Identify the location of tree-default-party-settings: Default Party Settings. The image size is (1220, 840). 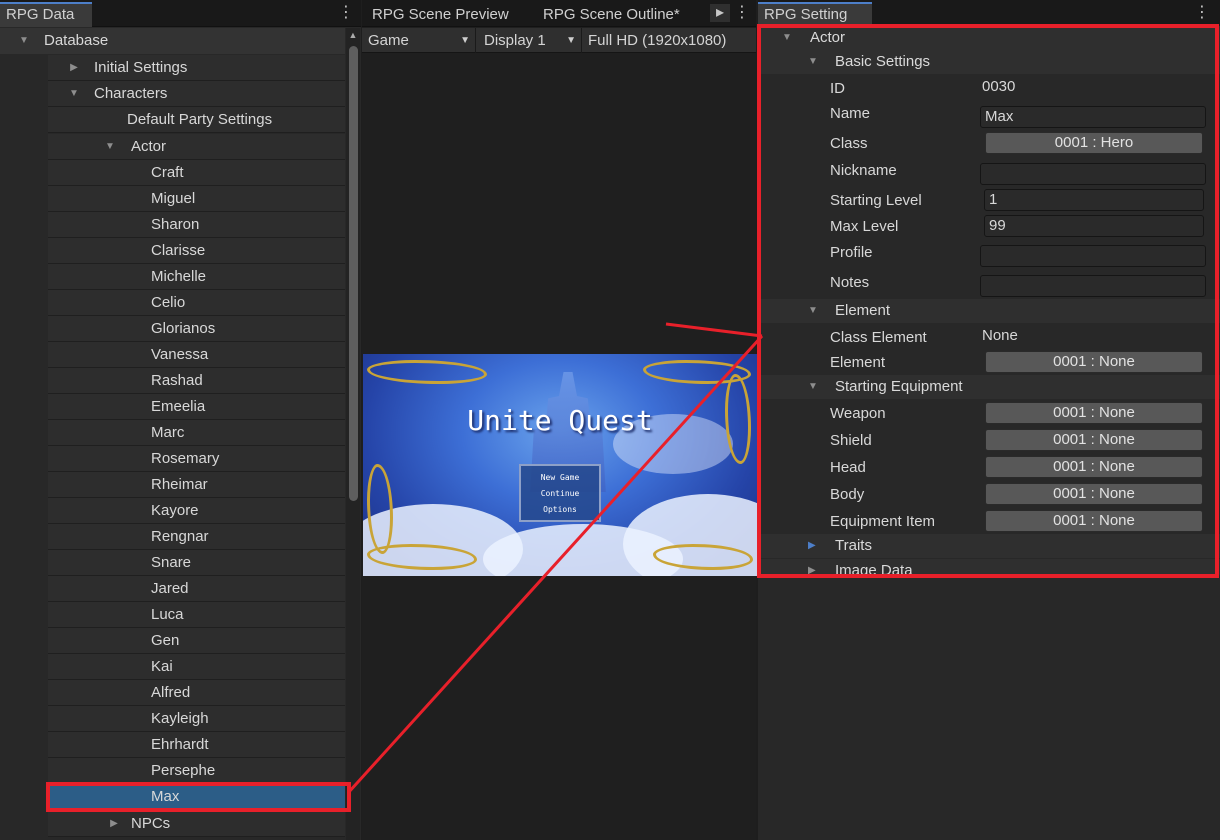
(196, 120).